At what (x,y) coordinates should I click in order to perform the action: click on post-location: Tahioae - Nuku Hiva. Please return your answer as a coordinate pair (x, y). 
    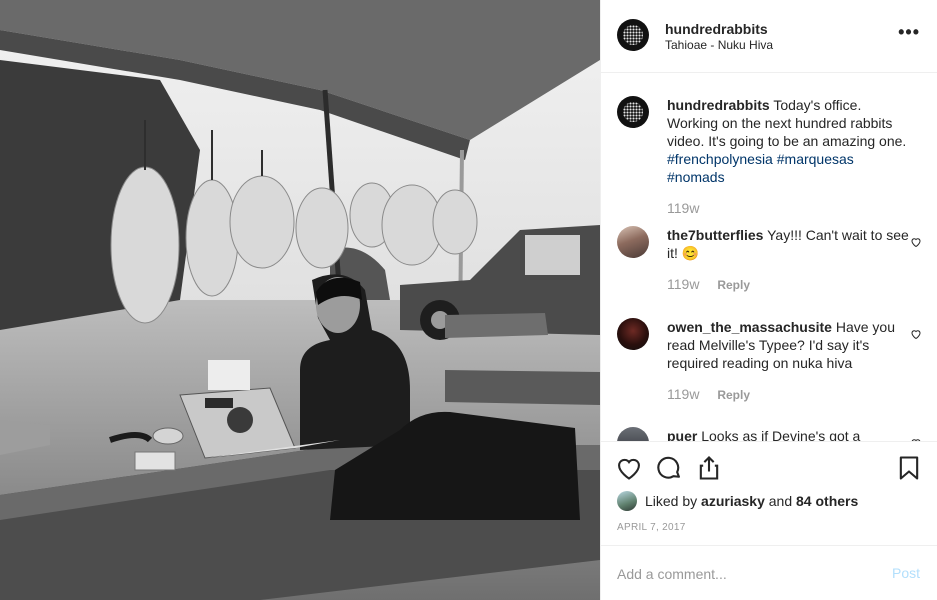
    Looking at the image, I should click on (719, 45).